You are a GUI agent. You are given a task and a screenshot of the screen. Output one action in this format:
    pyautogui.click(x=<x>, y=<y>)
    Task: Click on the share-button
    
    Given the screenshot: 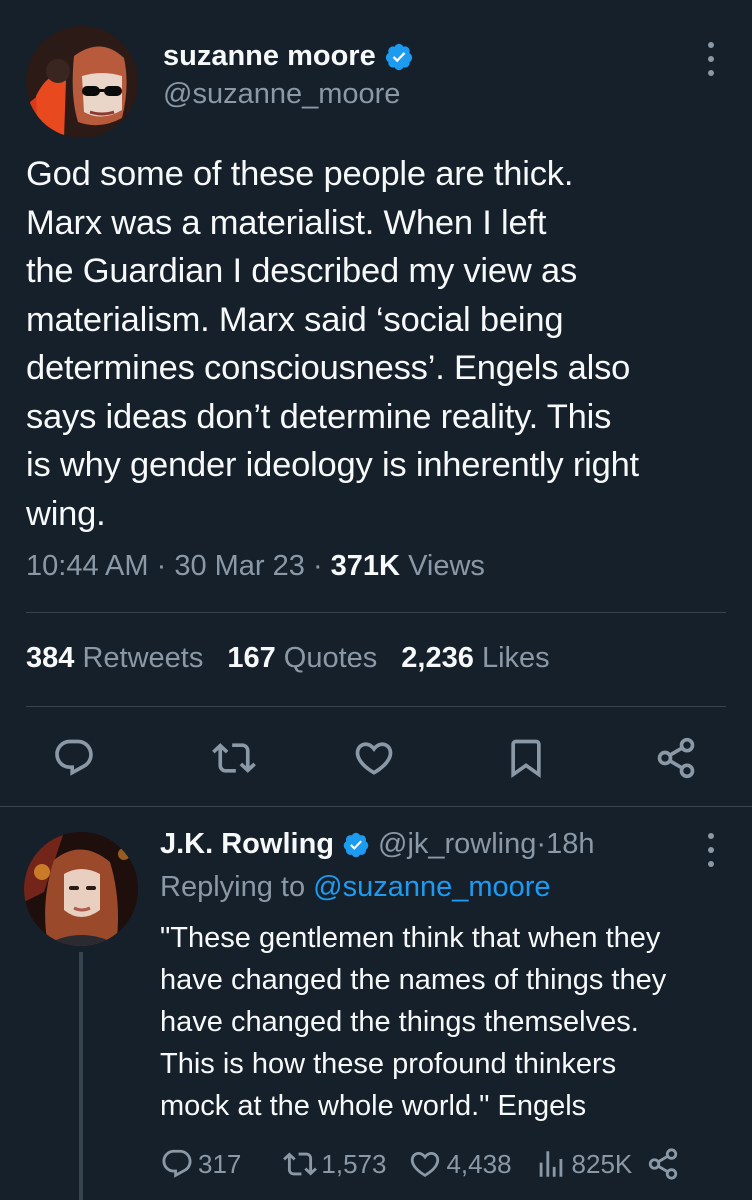 What is the action you would take?
    pyautogui.click(x=676, y=758)
    